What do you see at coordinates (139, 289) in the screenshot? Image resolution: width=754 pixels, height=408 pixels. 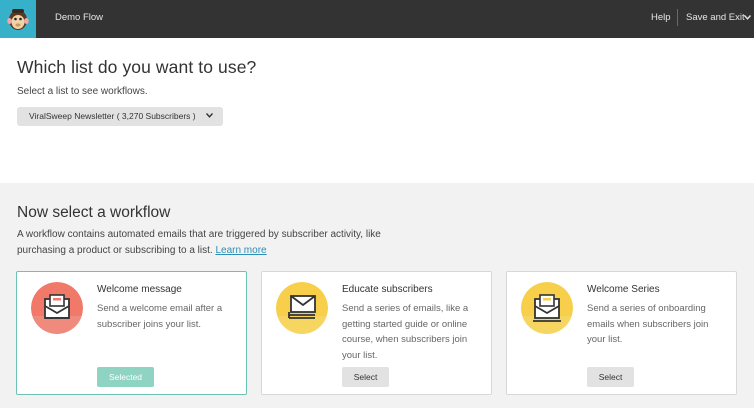 I see `card-title: Welcome message` at bounding box center [139, 289].